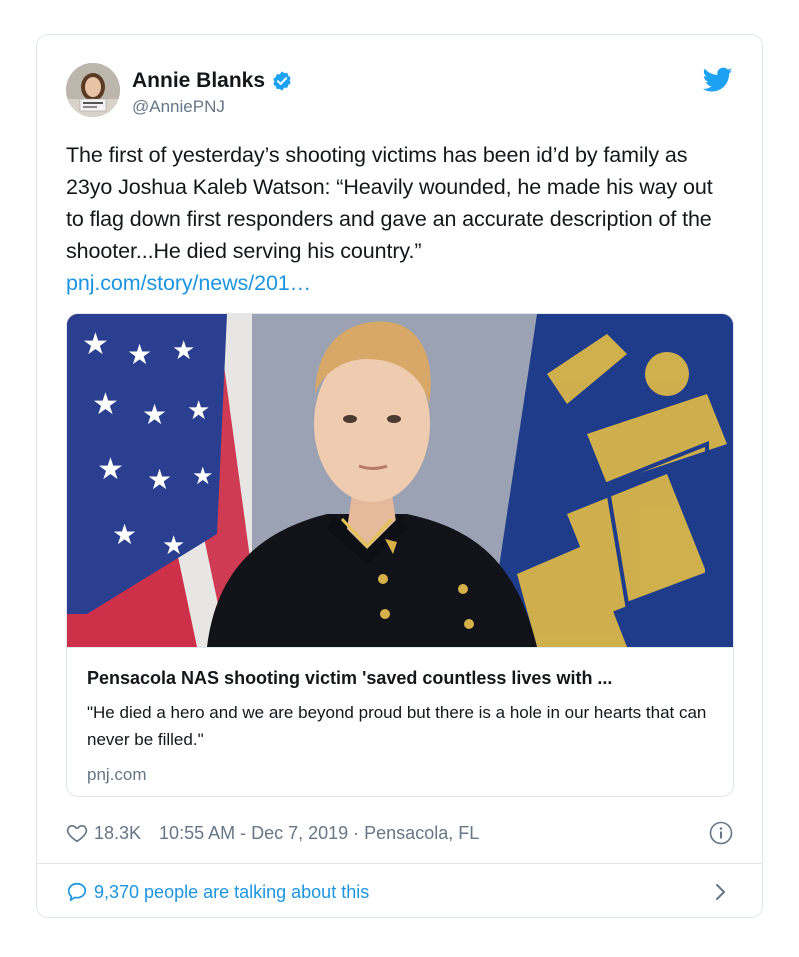 The image size is (799, 957). I want to click on verified-badge-icon, so click(282, 81).